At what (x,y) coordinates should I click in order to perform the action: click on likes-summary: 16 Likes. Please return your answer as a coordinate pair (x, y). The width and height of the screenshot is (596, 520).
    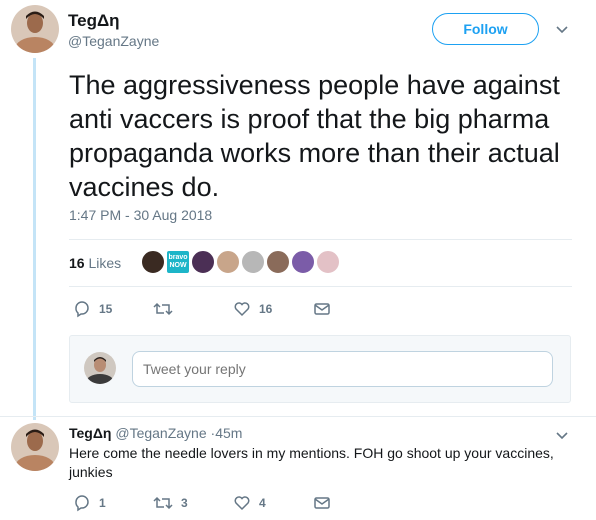
    Looking at the image, I should click on (95, 263).